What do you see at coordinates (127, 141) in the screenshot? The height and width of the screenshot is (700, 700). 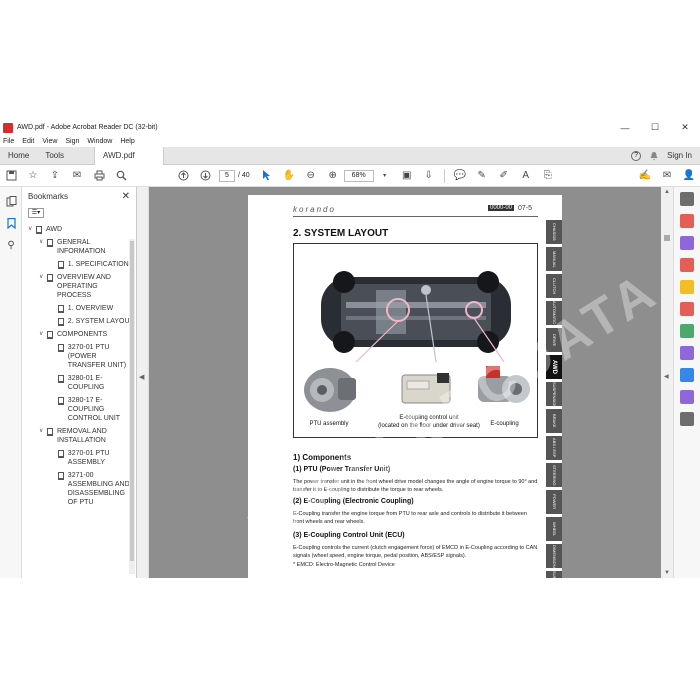 I see `menu-help: Help` at bounding box center [127, 141].